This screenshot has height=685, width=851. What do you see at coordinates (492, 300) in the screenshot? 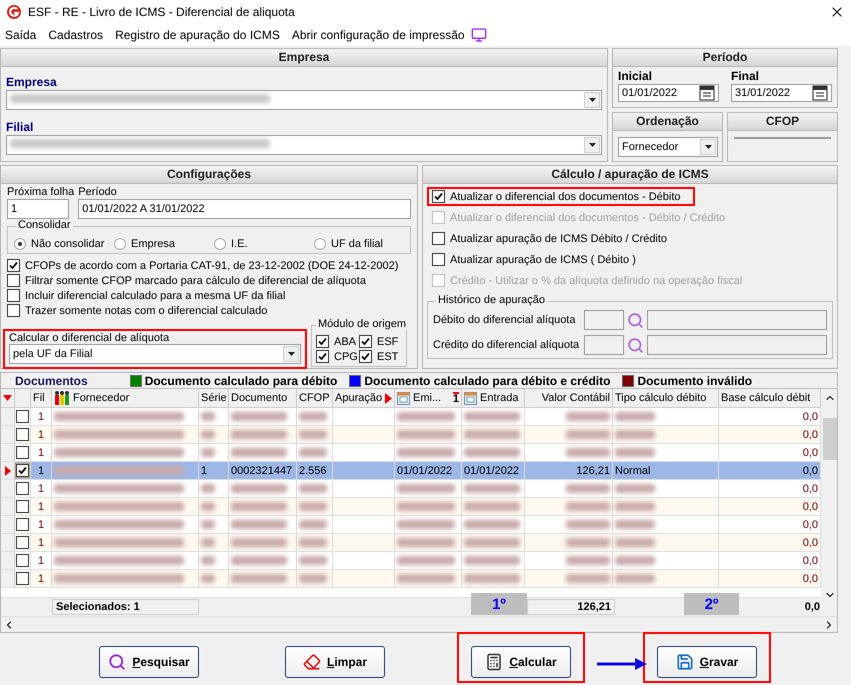
I see `group-title: Histórico de apuração` at bounding box center [492, 300].